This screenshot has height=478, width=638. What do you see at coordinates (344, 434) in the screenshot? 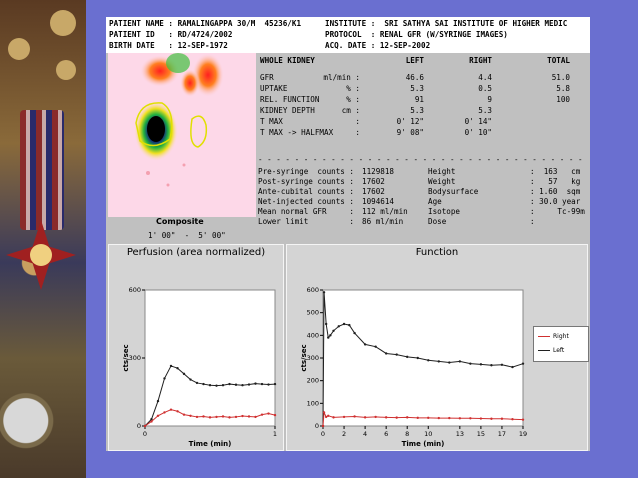
I see `x-tick-label: 2` at bounding box center [344, 434].